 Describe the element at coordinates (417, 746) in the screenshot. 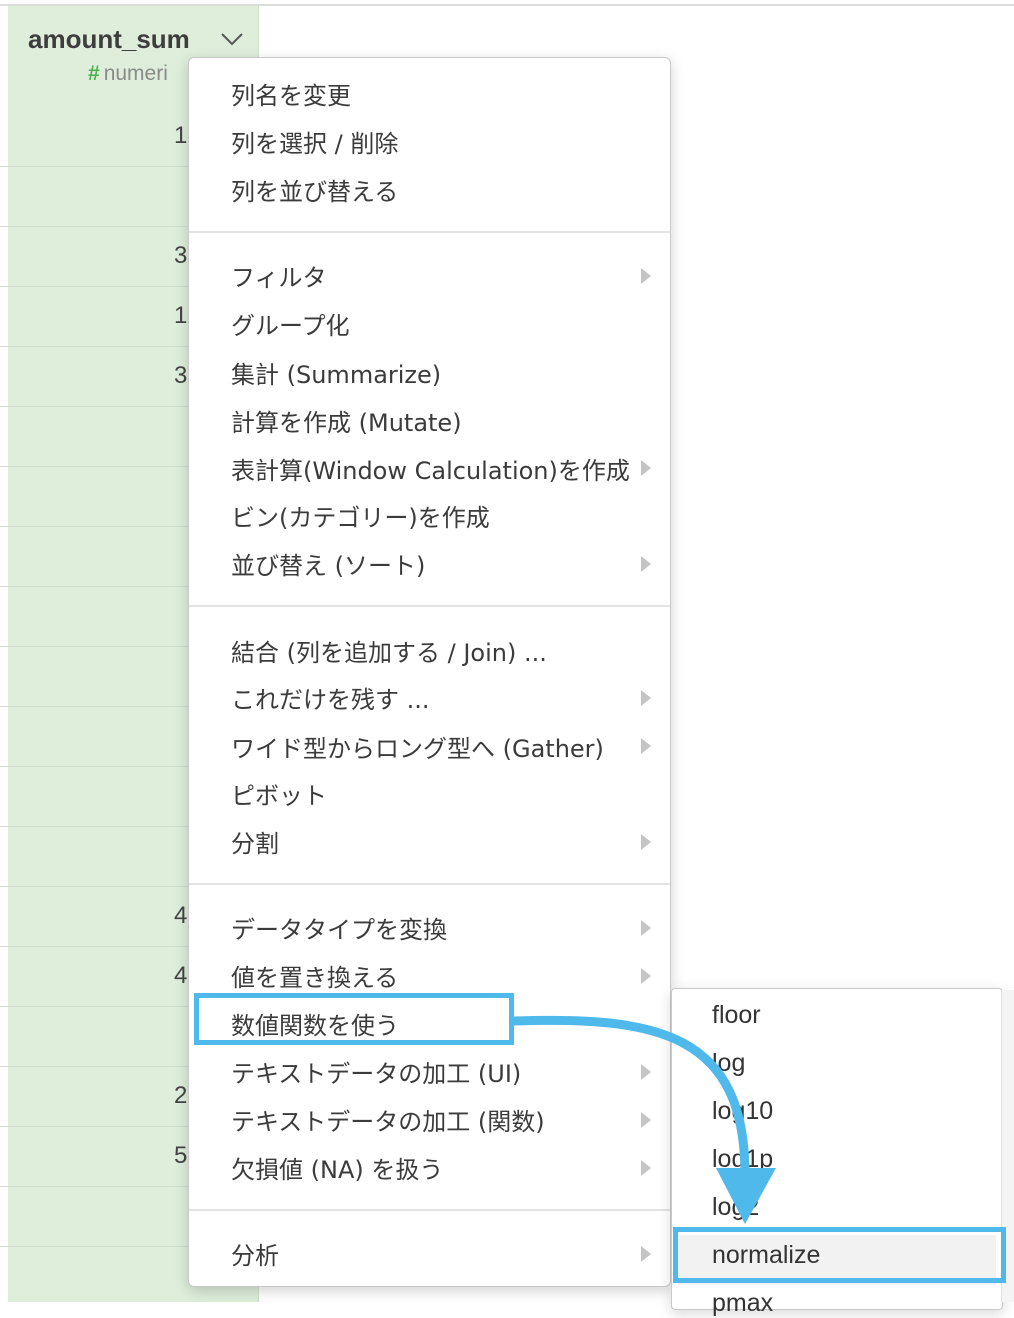

I see `menu-item-gather: ワイド型からロング型へ (Gather)` at that location.